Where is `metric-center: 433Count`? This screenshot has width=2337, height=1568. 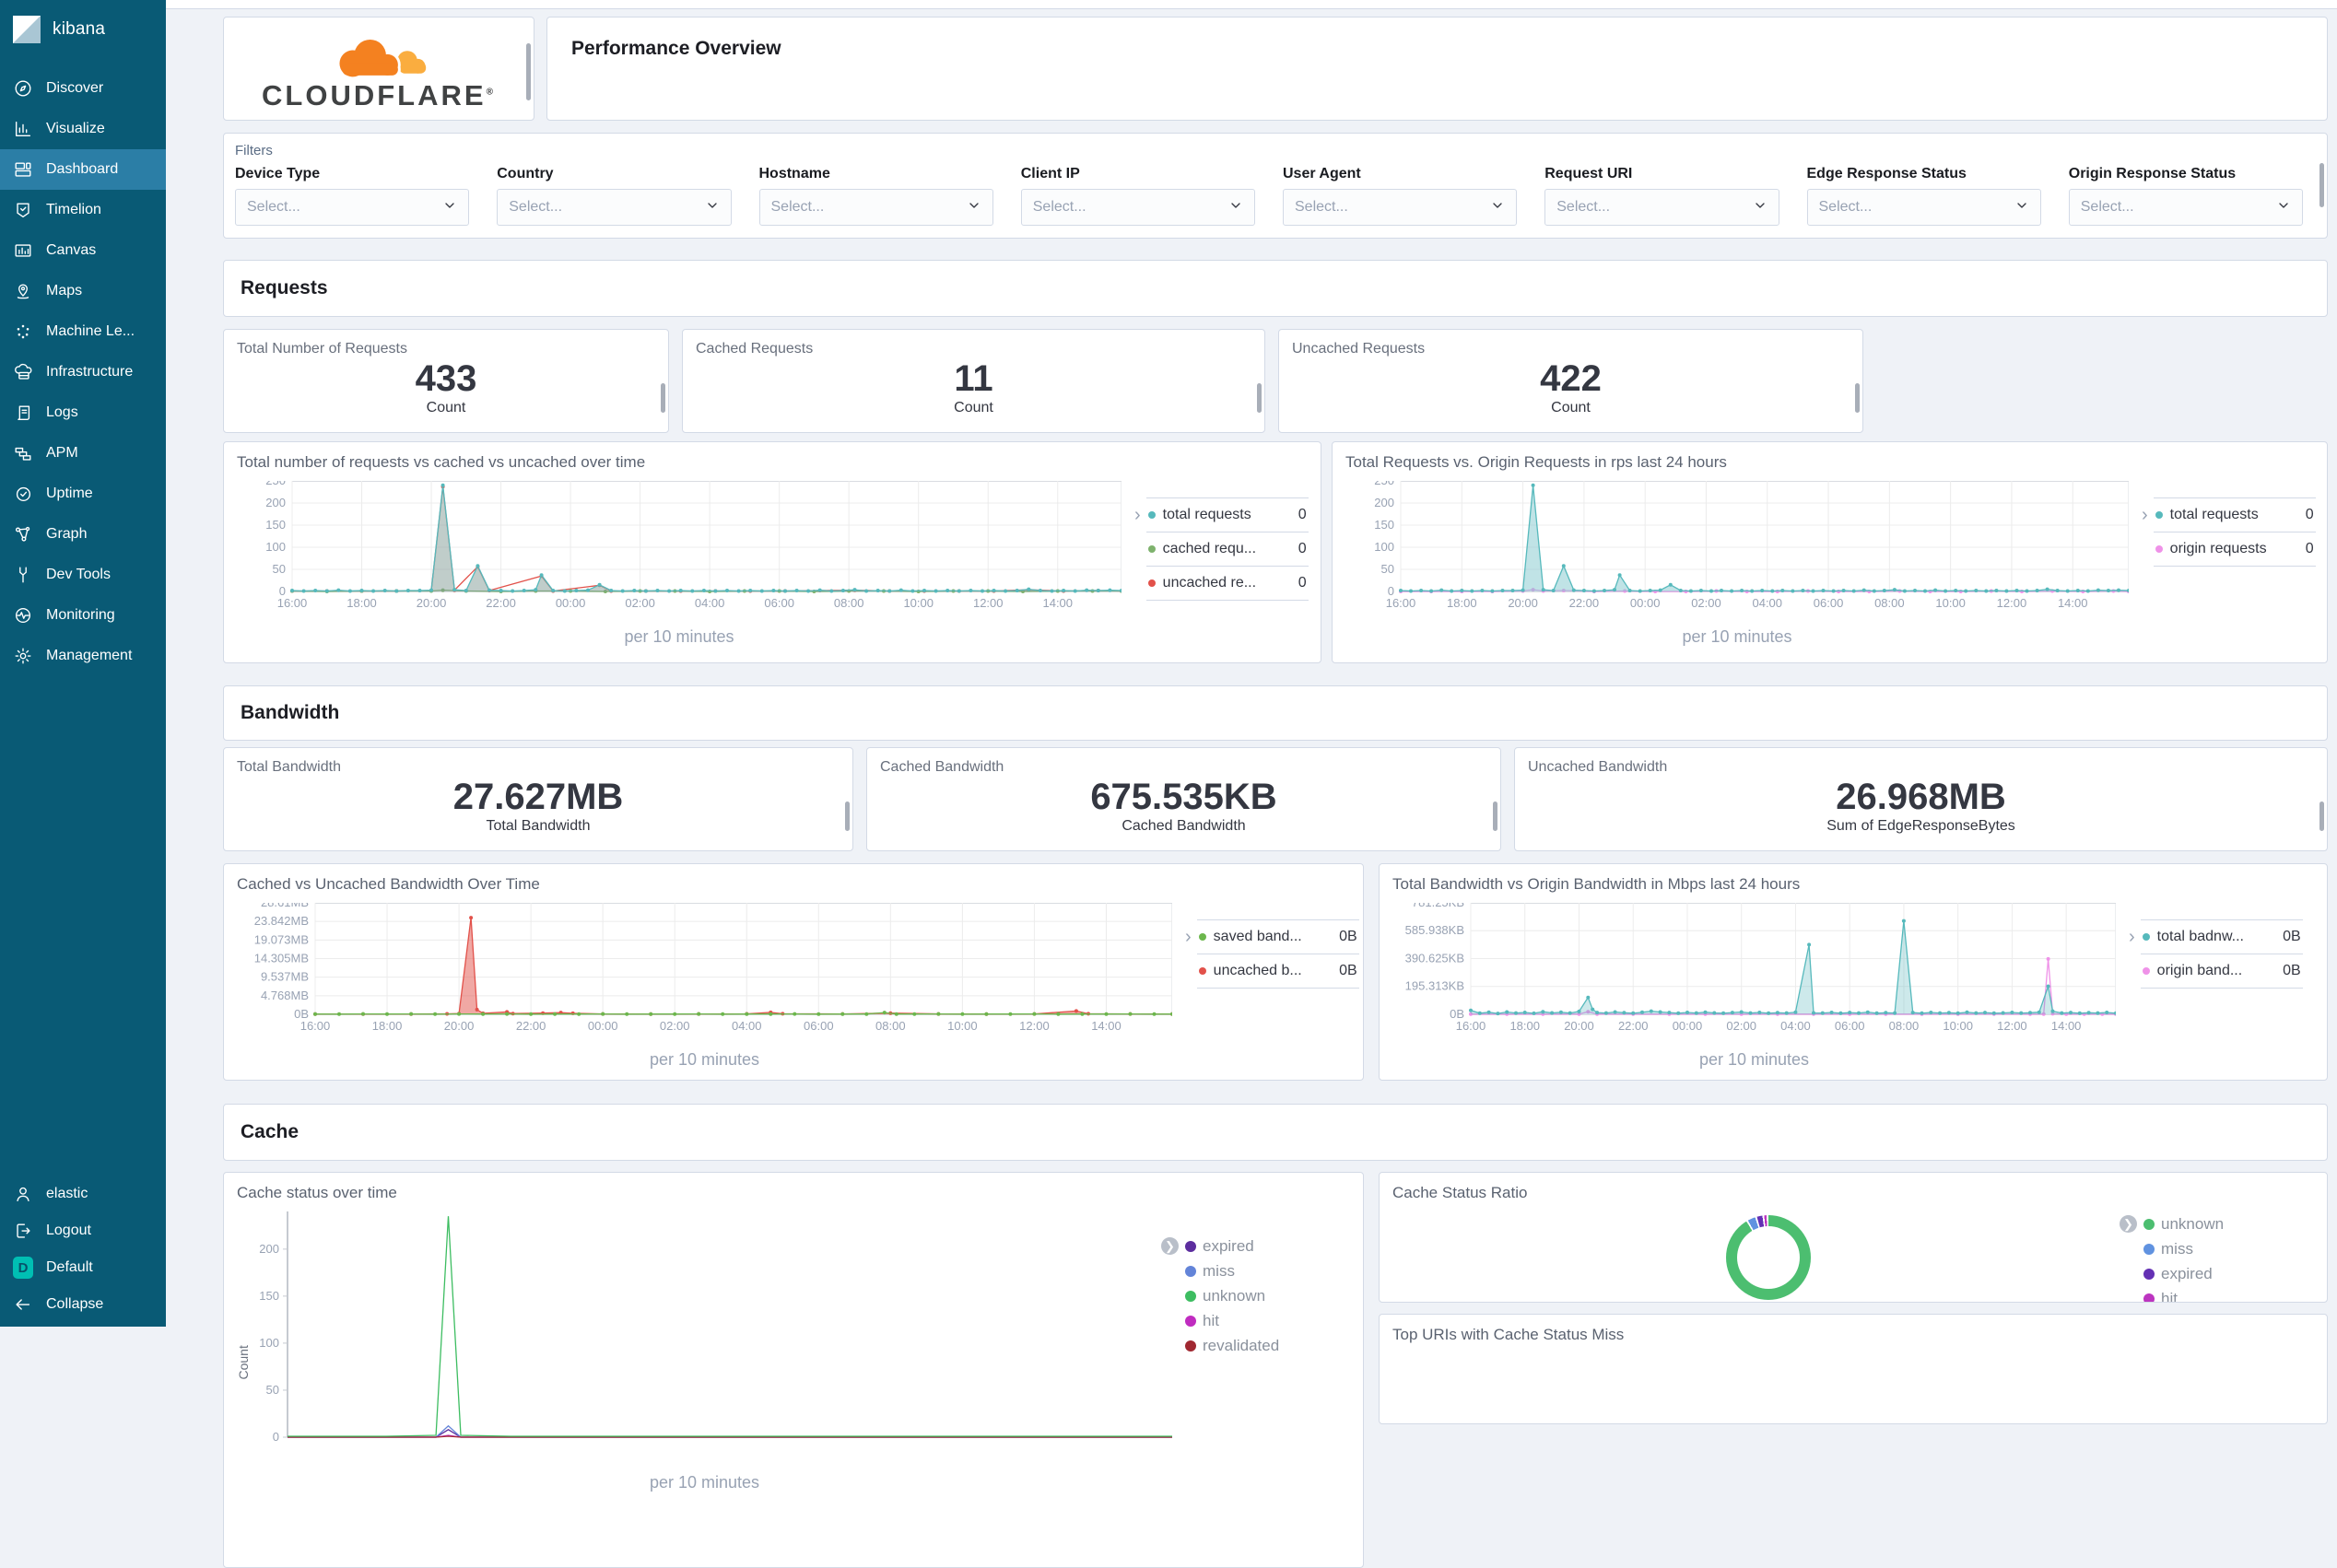
metric-center: 433Count is located at coordinates (446, 388).